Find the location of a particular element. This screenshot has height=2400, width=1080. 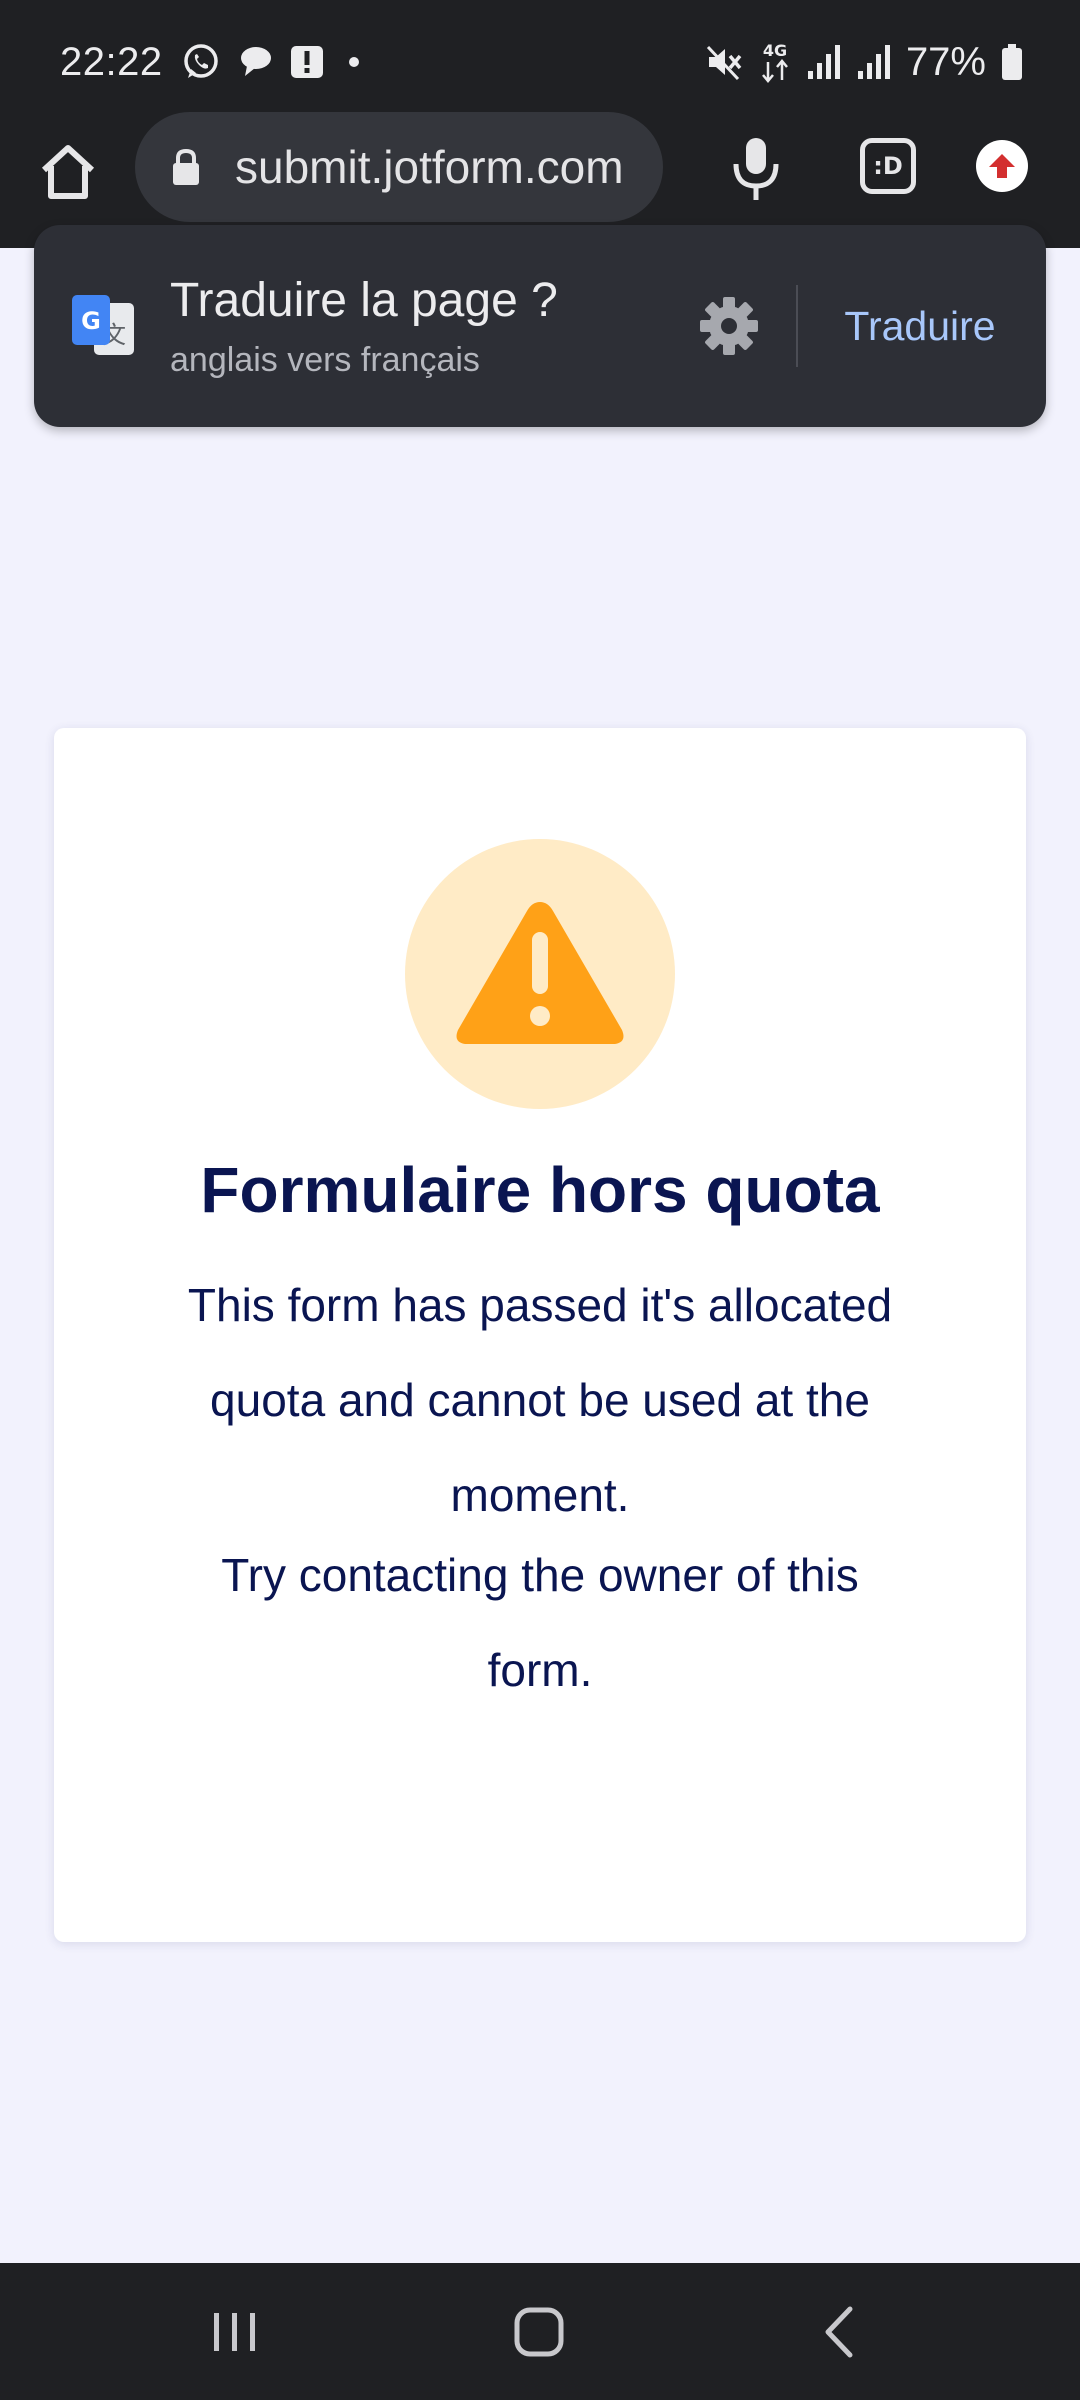

gear-icon is located at coordinates (729, 326).